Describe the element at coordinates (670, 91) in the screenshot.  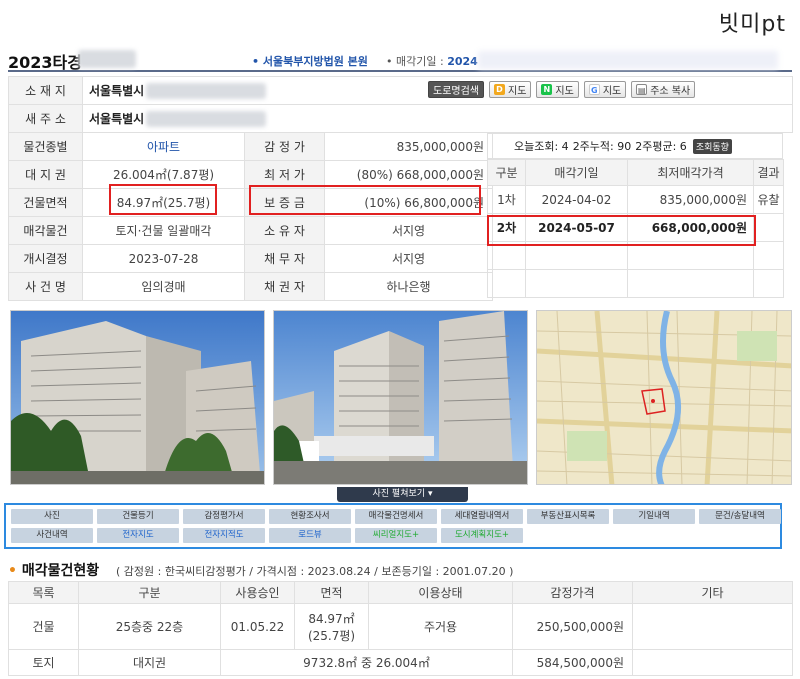
I see `copy-address-label: 주소 복사` at that location.